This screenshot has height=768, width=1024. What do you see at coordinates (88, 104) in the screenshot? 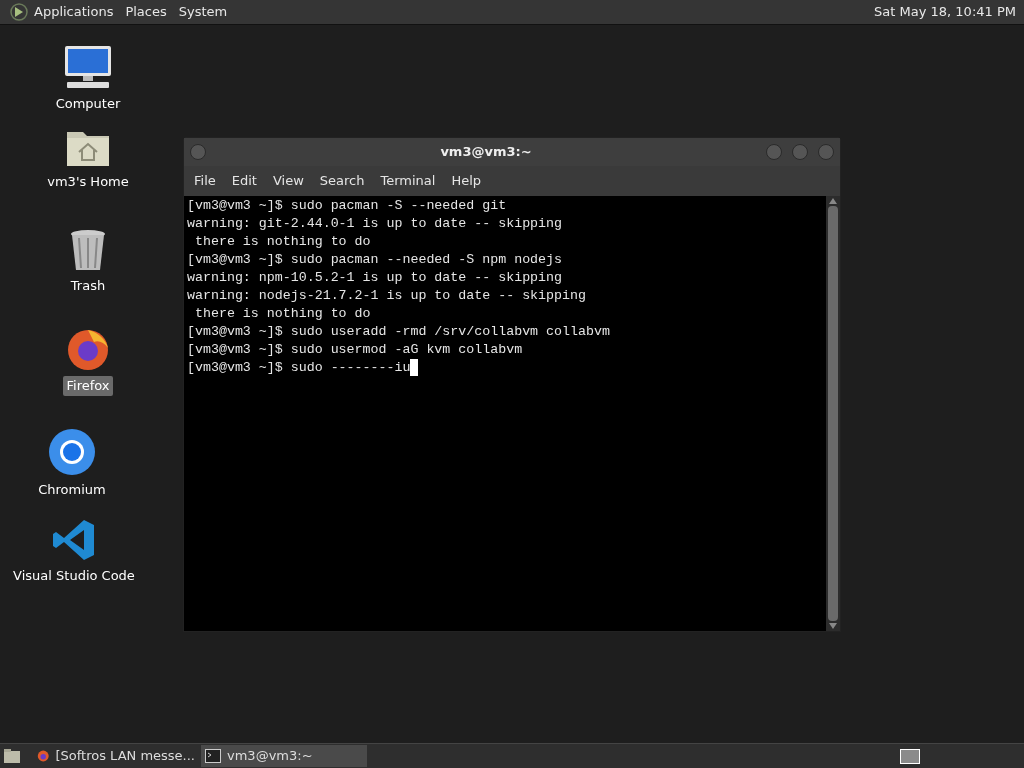
I see `desktop-icon-label: Computer` at bounding box center [88, 104].